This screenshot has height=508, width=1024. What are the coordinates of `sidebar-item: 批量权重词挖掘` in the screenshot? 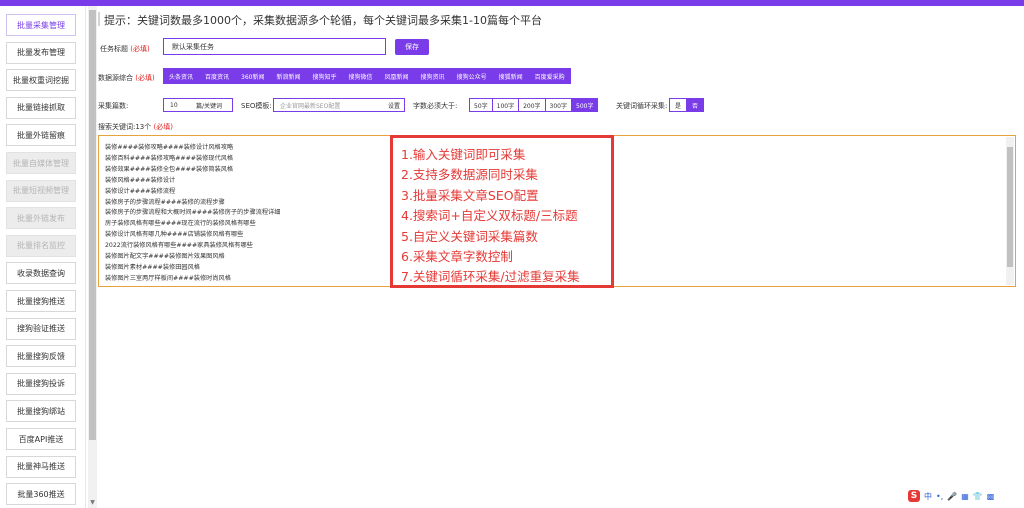 It's located at (41, 80).